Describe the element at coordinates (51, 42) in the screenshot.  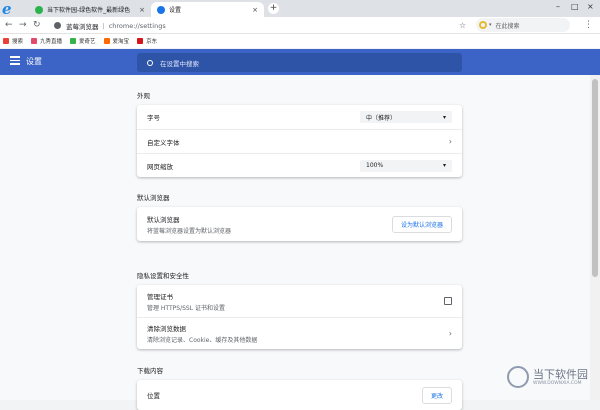
I see `bookmark-label: 九秀直播` at that location.